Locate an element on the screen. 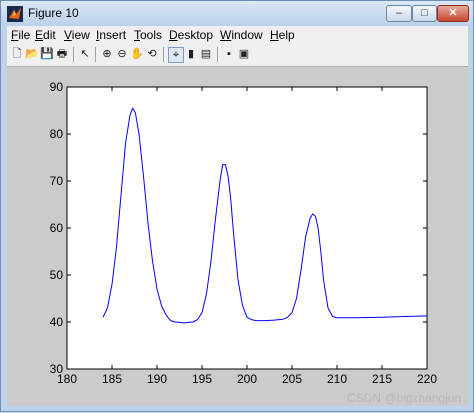 The height and width of the screenshot is (413, 474). x-tick-label: 180 is located at coordinates (67, 379).